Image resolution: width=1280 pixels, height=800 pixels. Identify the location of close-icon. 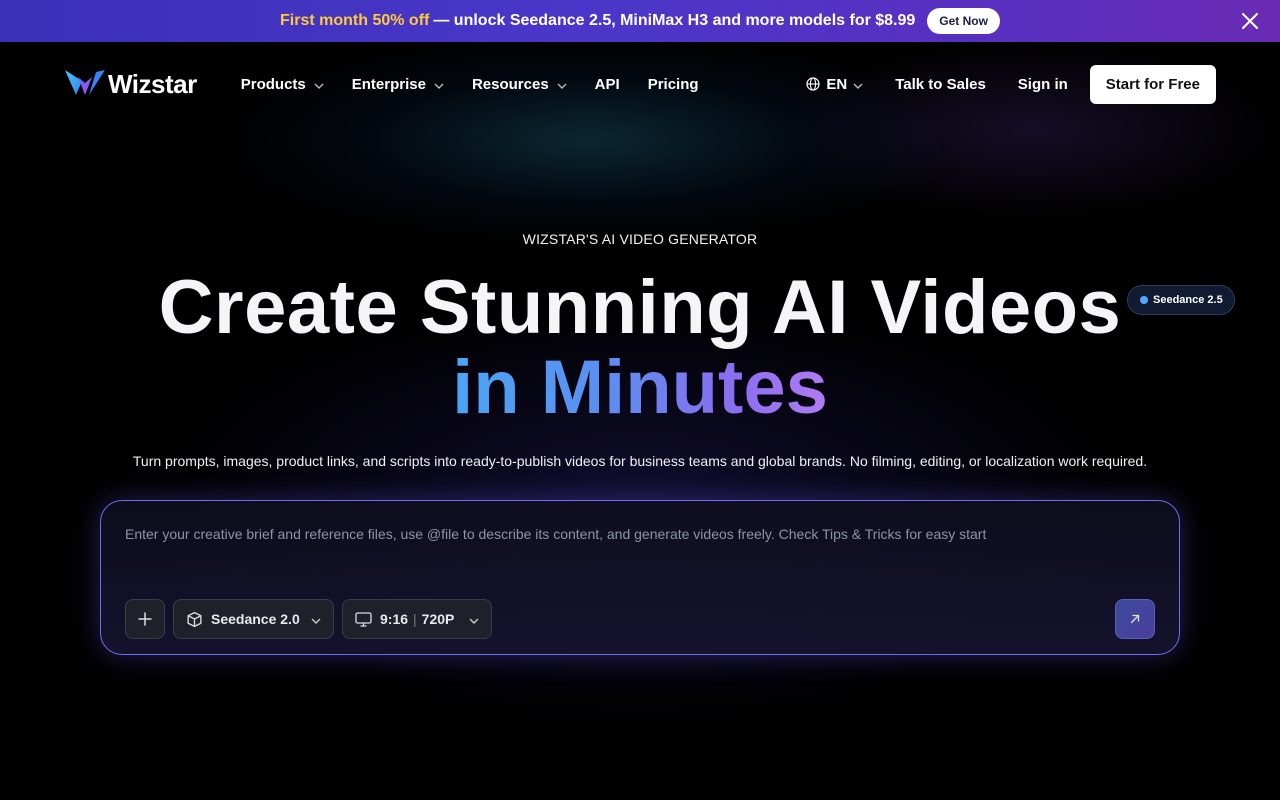
(1250, 21).